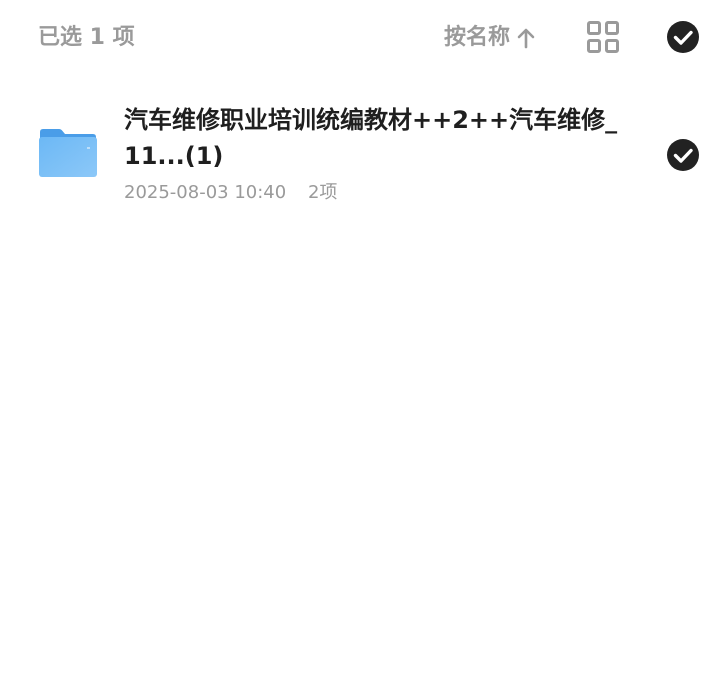  I want to click on arrow-up-icon, so click(526, 38).